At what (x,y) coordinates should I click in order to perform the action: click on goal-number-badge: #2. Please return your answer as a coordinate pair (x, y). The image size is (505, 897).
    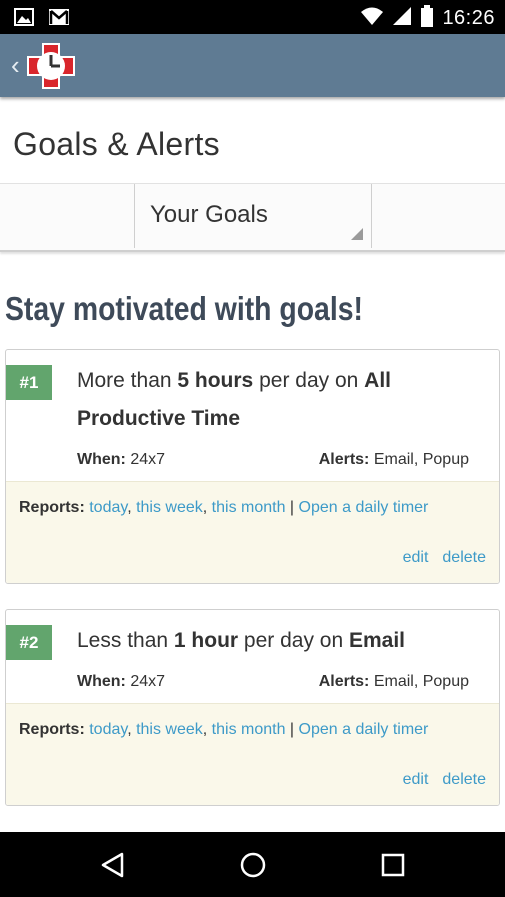
    Looking at the image, I should click on (29, 642).